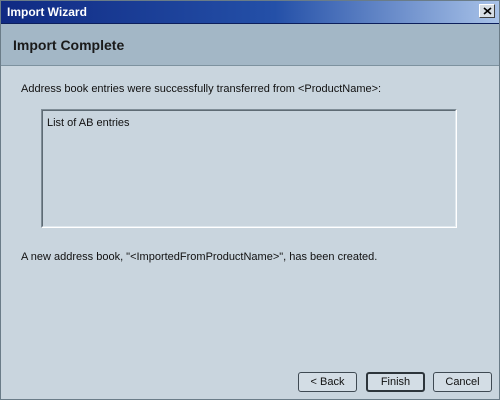 This screenshot has height=400, width=500. What do you see at coordinates (250, 45) in the screenshot?
I see `wizard-header: Import Complete` at bounding box center [250, 45].